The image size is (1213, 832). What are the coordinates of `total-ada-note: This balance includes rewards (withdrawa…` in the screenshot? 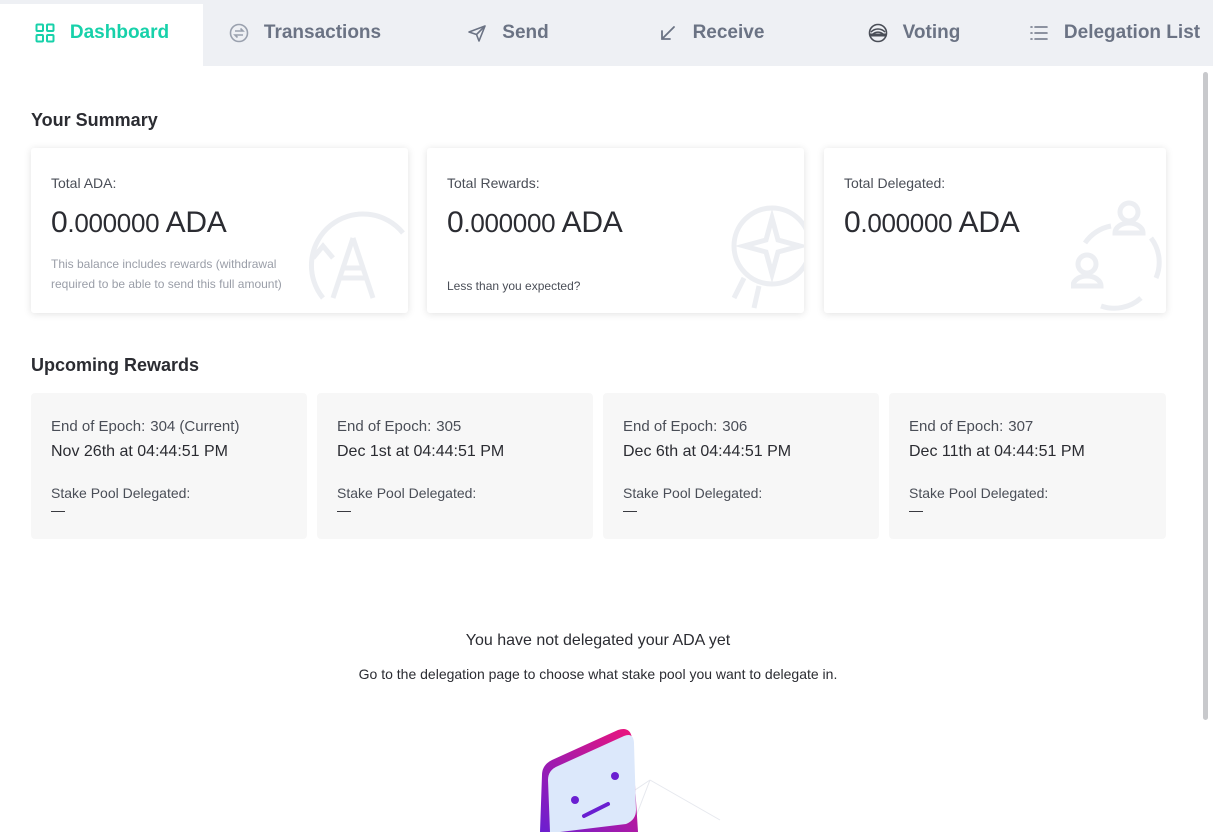 It's located at (166, 274).